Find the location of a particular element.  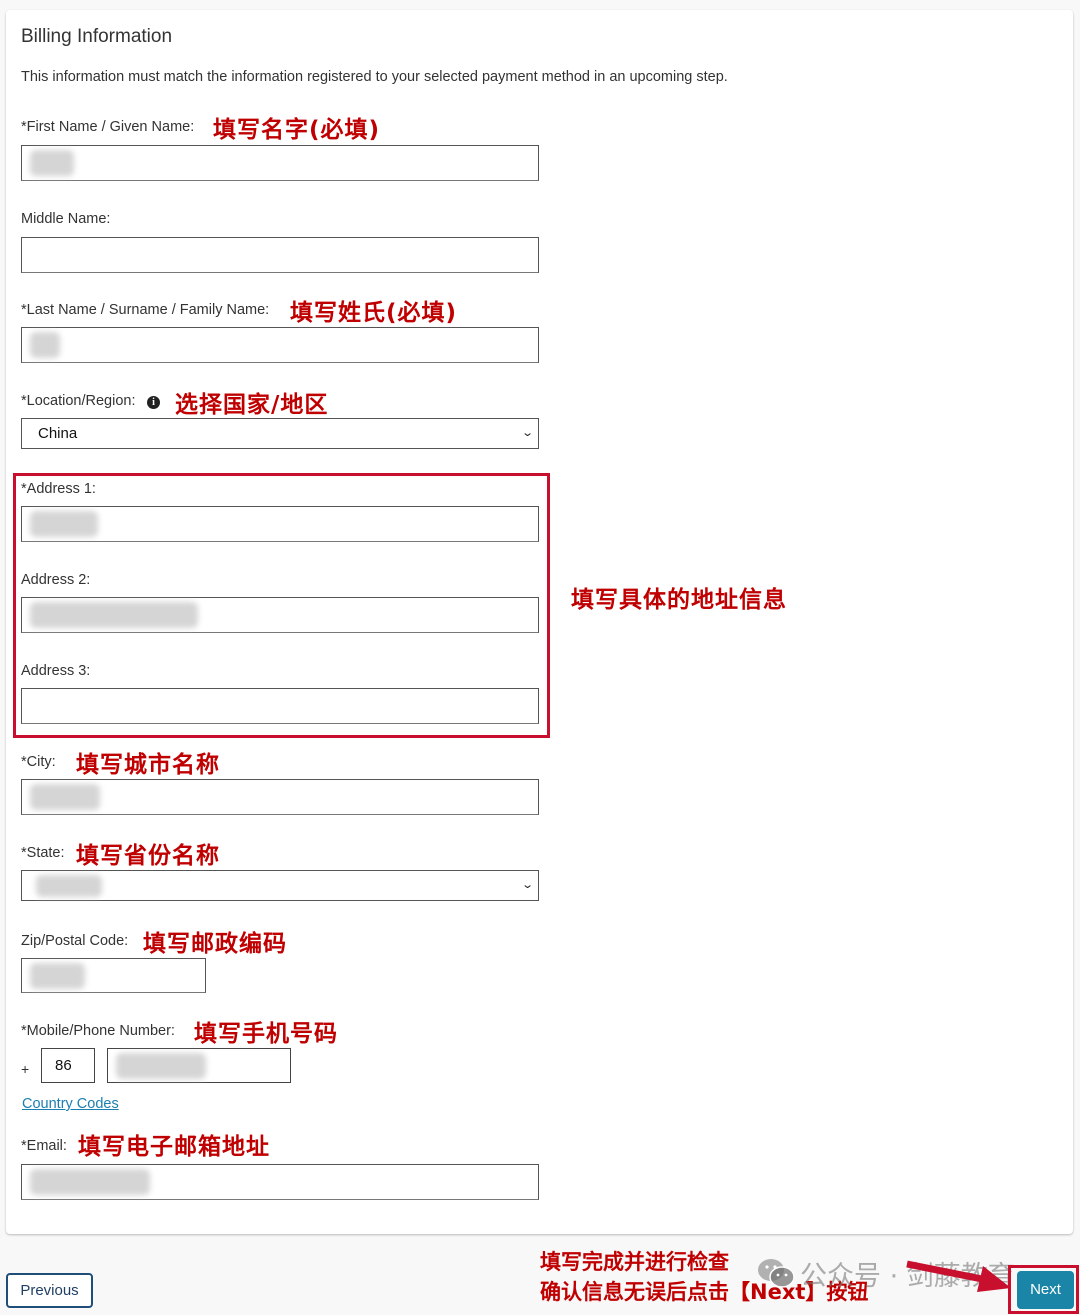

zip-annotation: 填写邮政编码 is located at coordinates (215, 944).